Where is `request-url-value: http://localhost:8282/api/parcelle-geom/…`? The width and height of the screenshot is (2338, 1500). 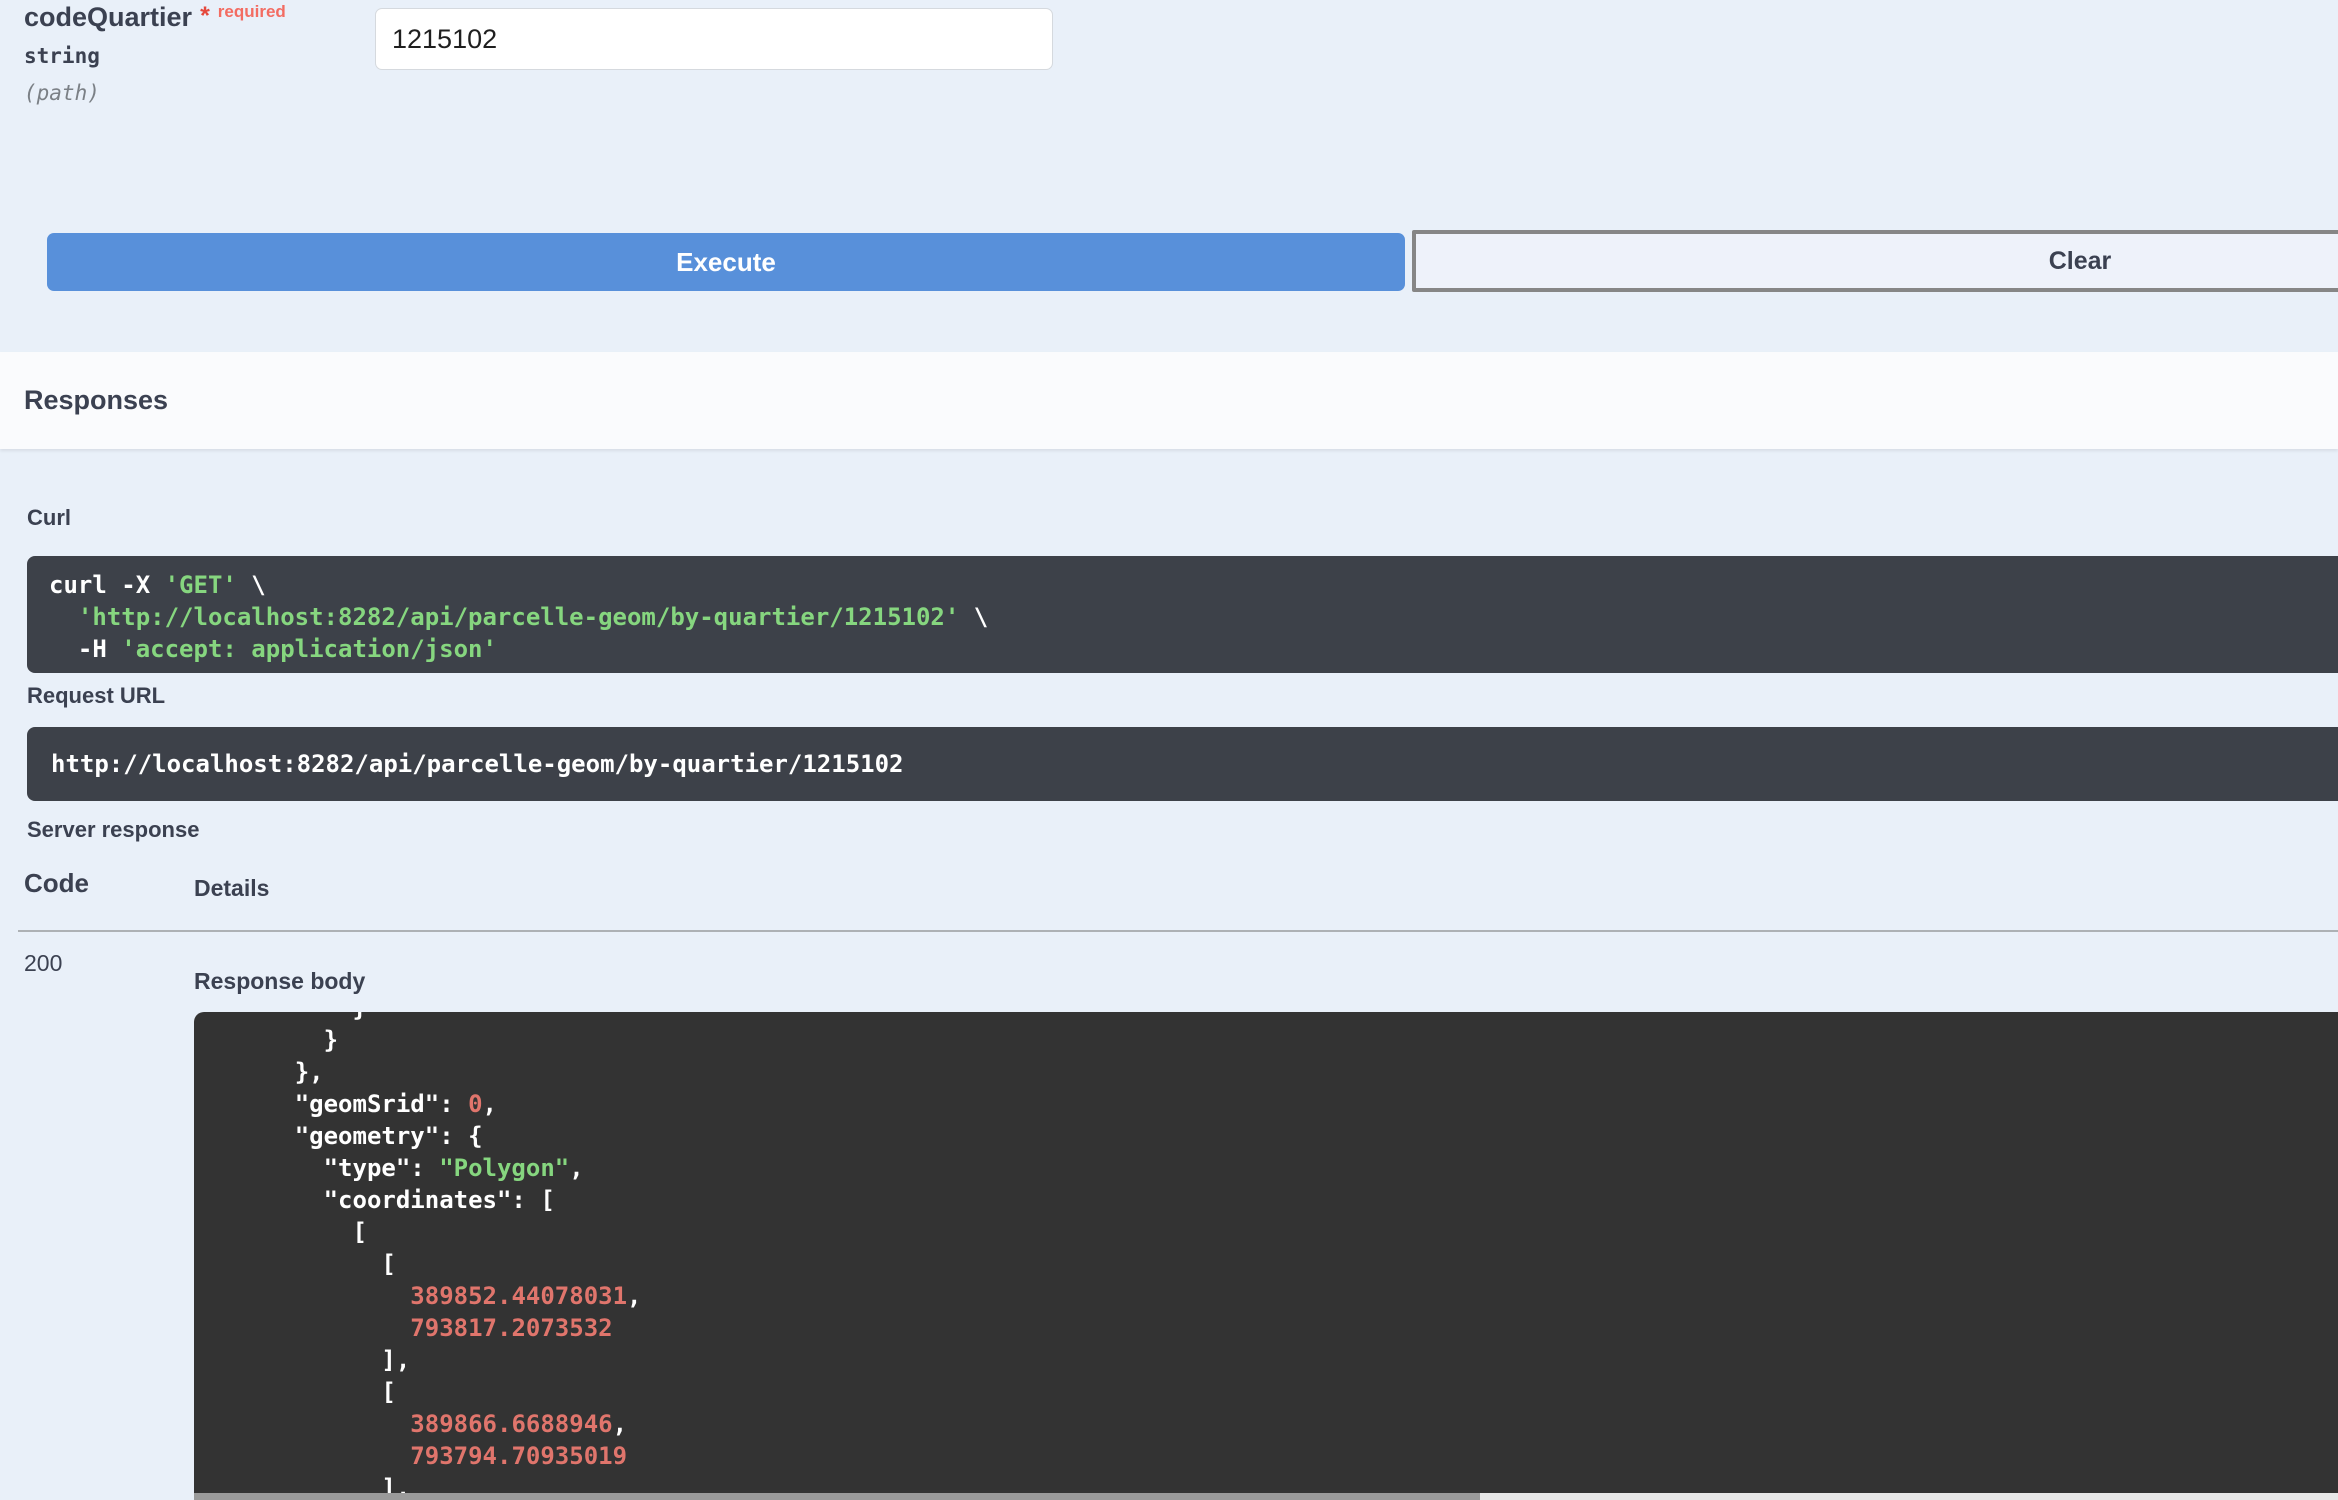 request-url-value: http://localhost:8282/api/parcelle-geom/… is located at coordinates (477, 764).